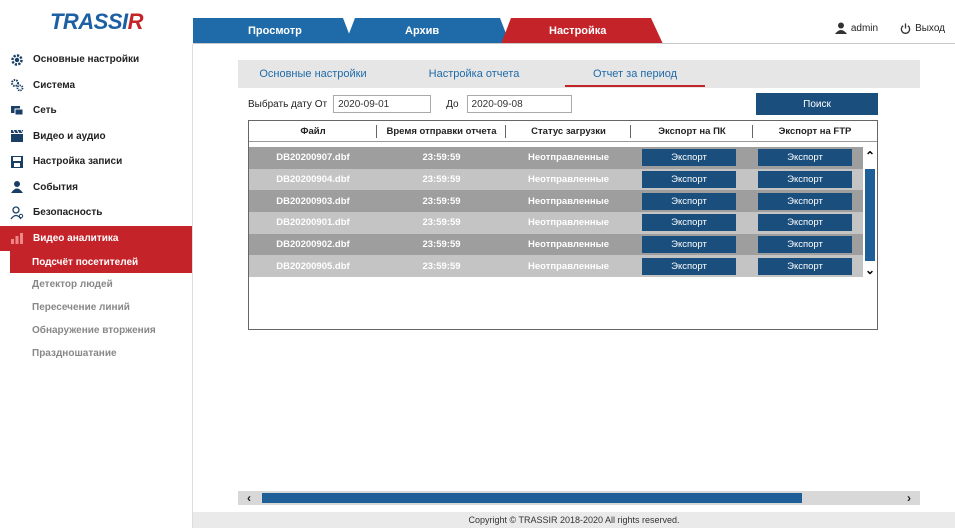 Image resolution: width=955 pixels, height=528 pixels. What do you see at coordinates (313, 245) in the screenshot?
I see `cell-wrap: DB20200902.dbf` at bounding box center [313, 245].